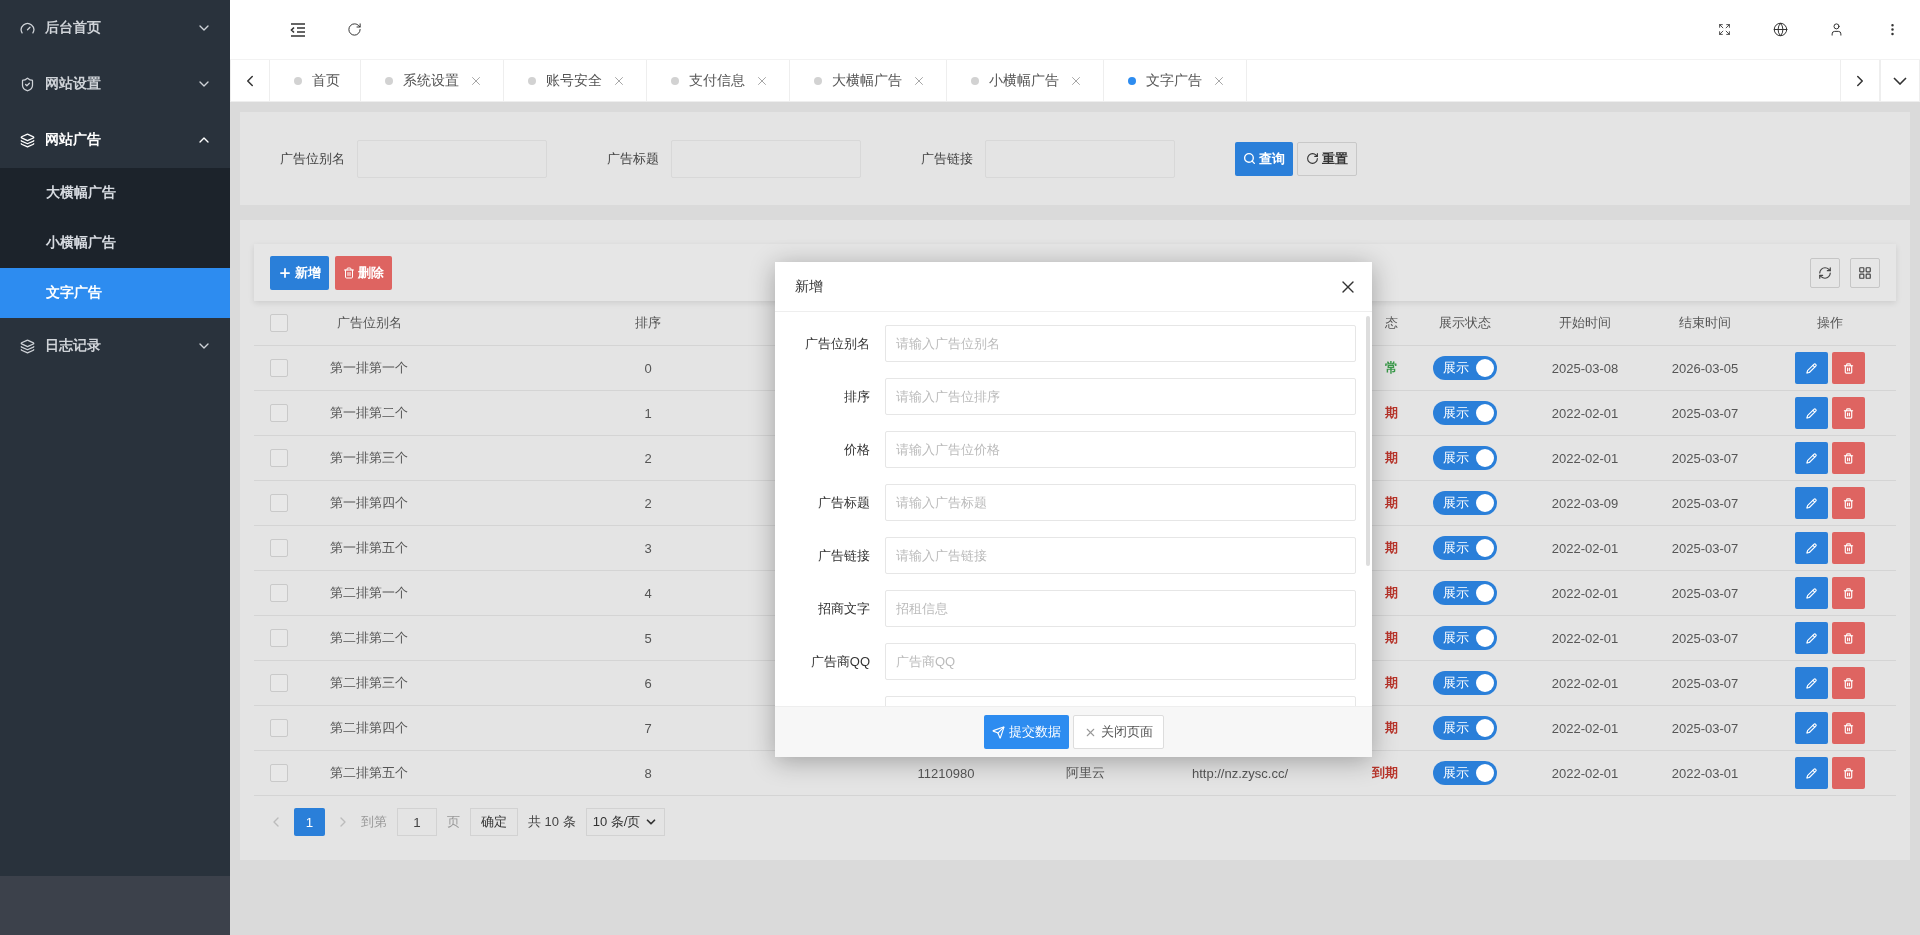  Describe the element at coordinates (369, 503) in the screenshot. I see `table-cell: 第一排第四个` at that location.